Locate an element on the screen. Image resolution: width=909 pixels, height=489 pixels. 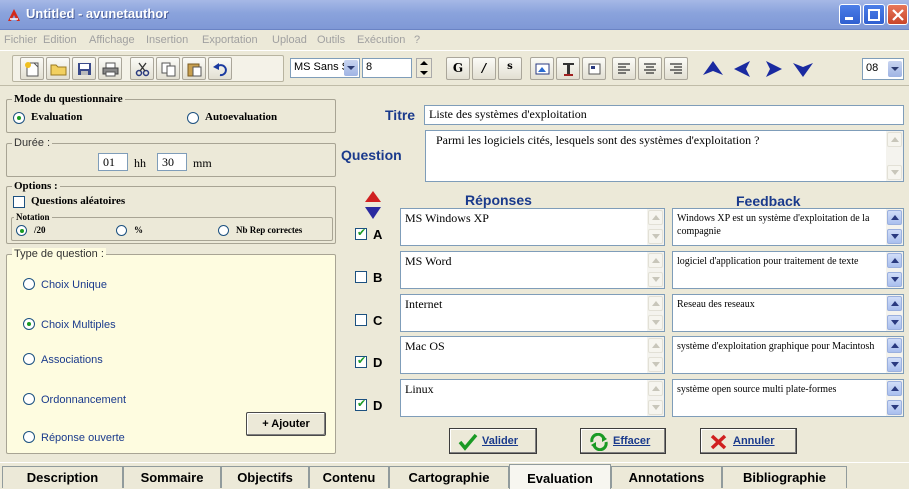
annuler-button: Annuler is located at coordinates (748, 441).